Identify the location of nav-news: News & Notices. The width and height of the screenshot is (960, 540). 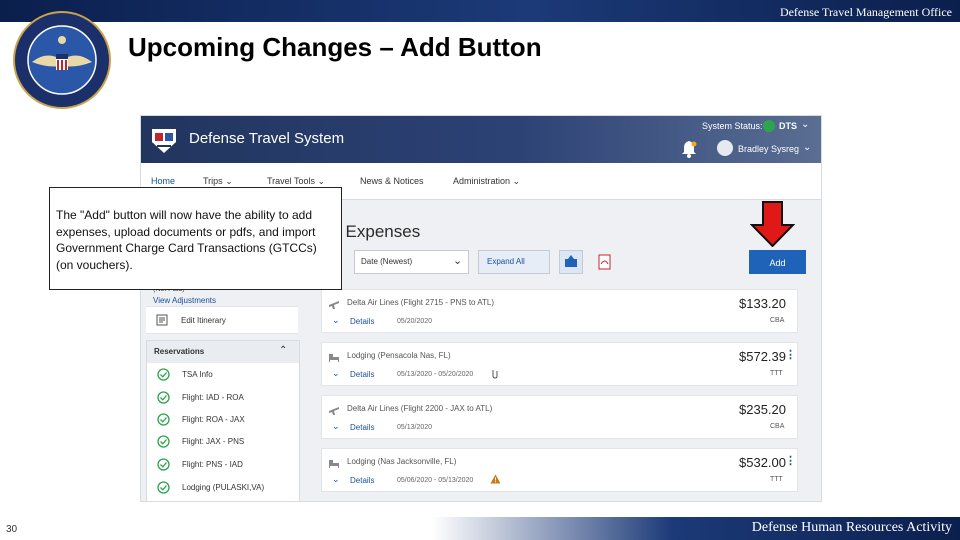
(392, 181).